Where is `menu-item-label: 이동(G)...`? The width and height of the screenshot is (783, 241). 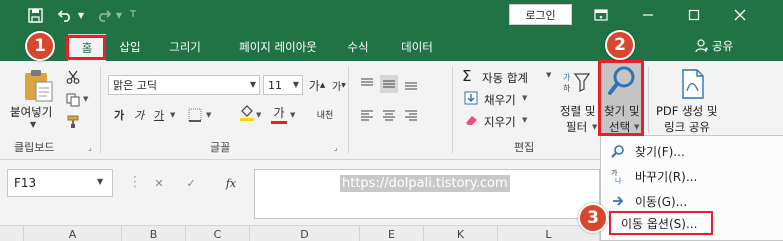 menu-item-label: 이동(G)... is located at coordinates (661, 201).